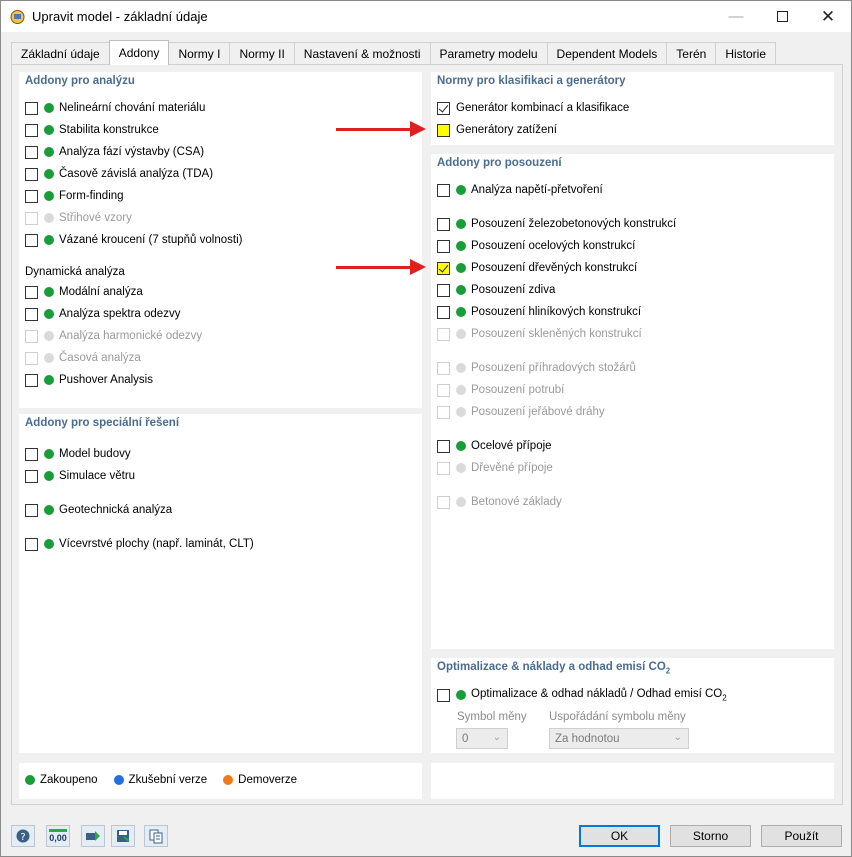  What do you see at coordinates (543, 108) in the screenshot?
I see `norm-label: Generátor kombinací a klasifikace` at bounding box center [543, 108].